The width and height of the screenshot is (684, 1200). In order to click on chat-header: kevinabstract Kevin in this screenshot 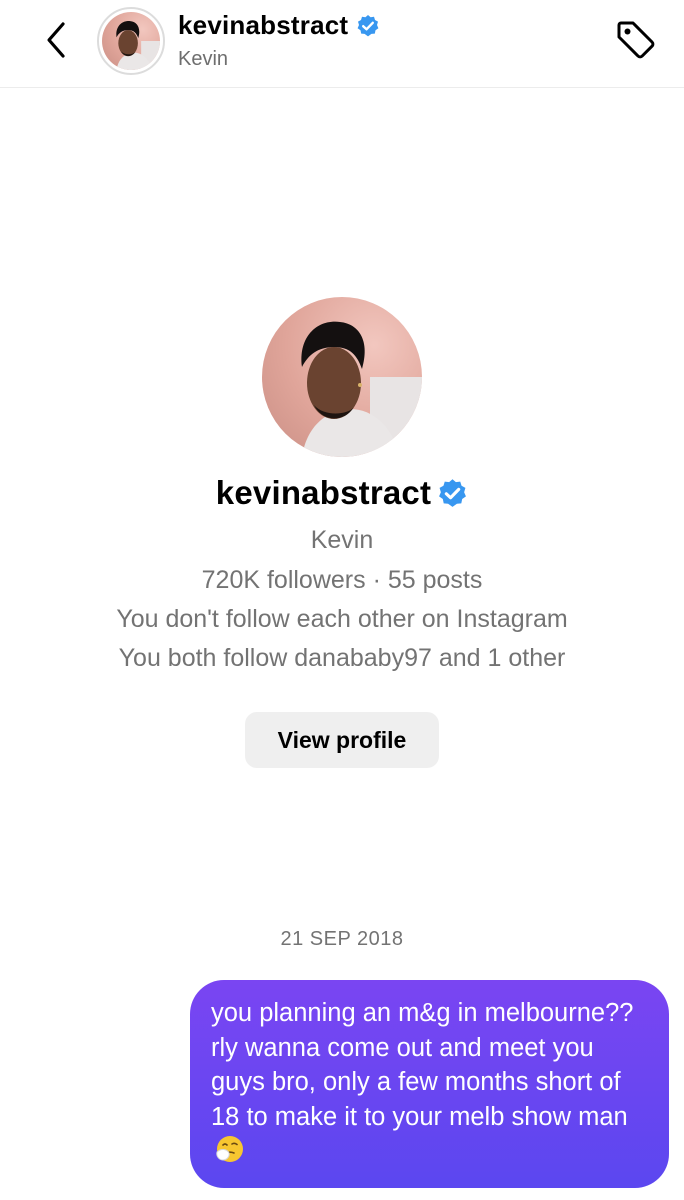, I will do `click(342, 44)`.